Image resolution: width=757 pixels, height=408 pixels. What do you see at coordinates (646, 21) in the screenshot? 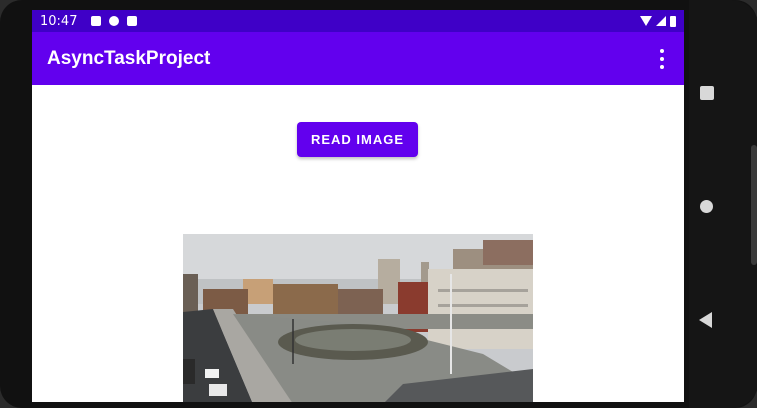
I see `wifi-icon` at bounding box center [646, 21].